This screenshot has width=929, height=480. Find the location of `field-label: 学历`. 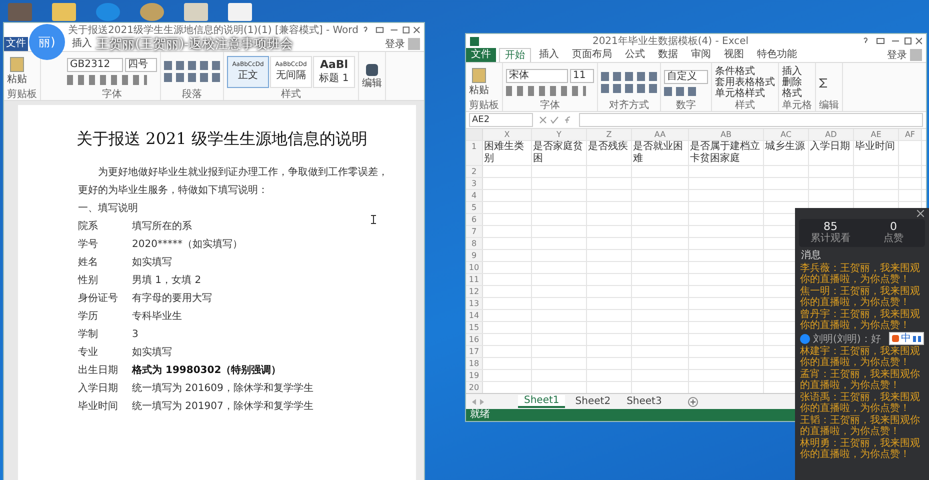

field-label: 学历 is located at coordinates (88, 317).